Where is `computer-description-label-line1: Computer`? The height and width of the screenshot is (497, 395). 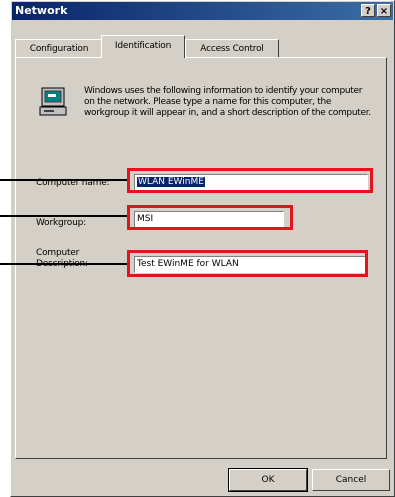 computer-description-label-line1: Computer is located at coordinates (58, 253).